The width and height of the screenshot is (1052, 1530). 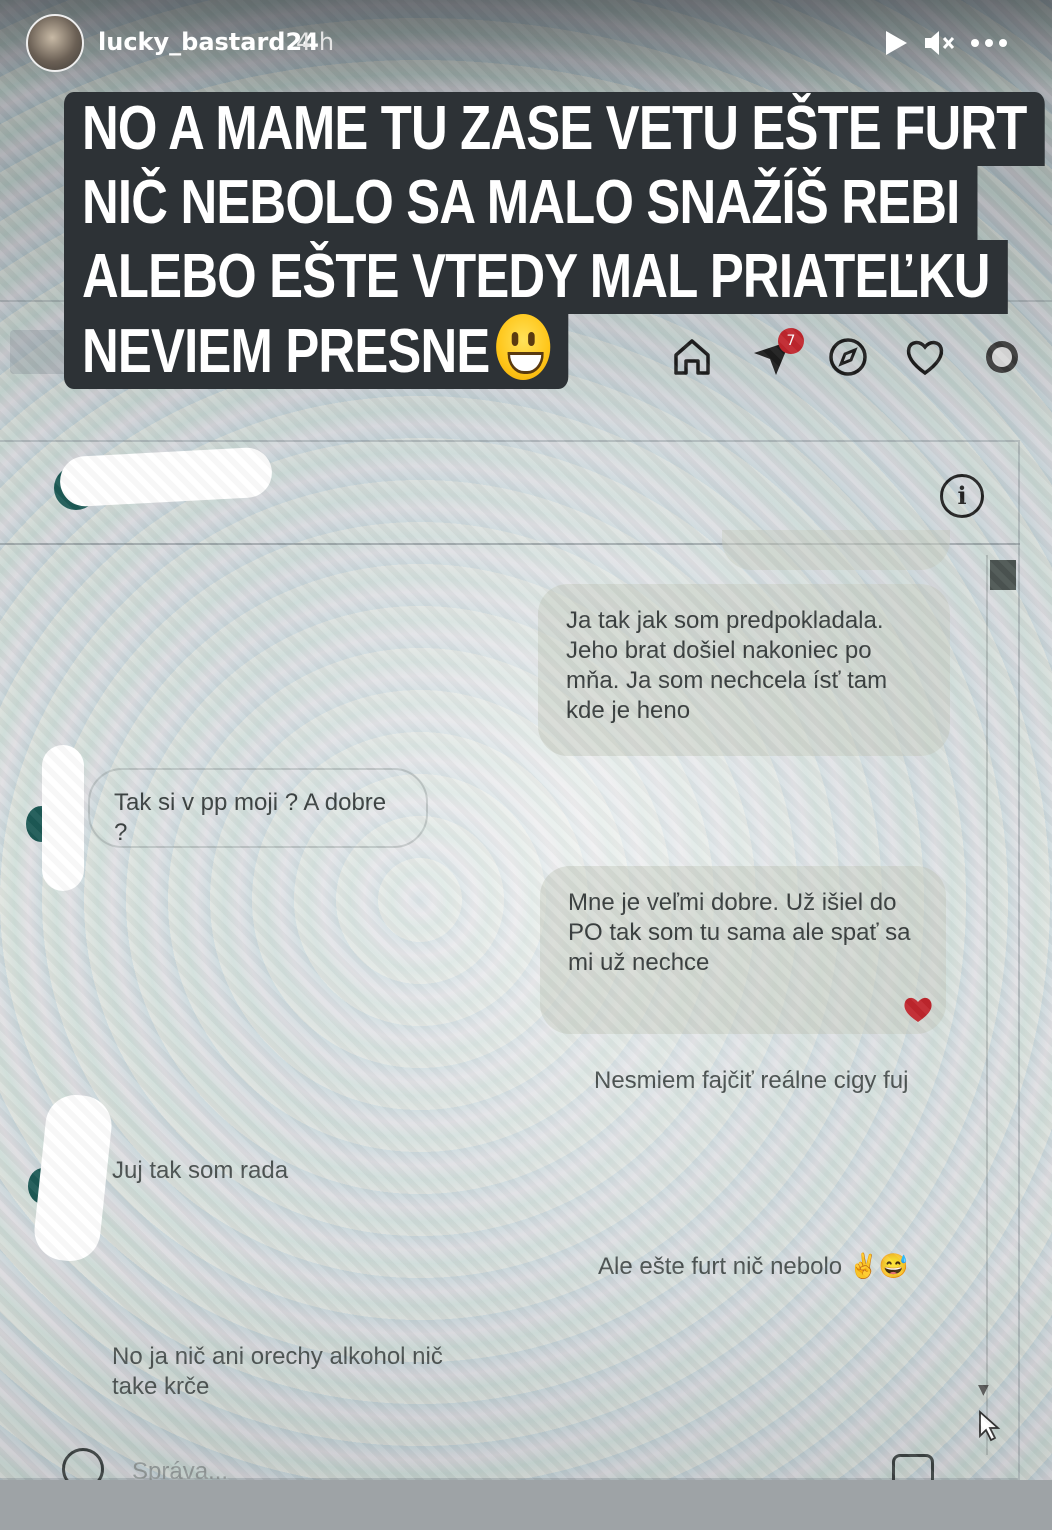 What do you see at coordinates (983, 1390) in the screenshot?
I see `scroll-down-arrow: ▼` at bounding box center [983, 1390].